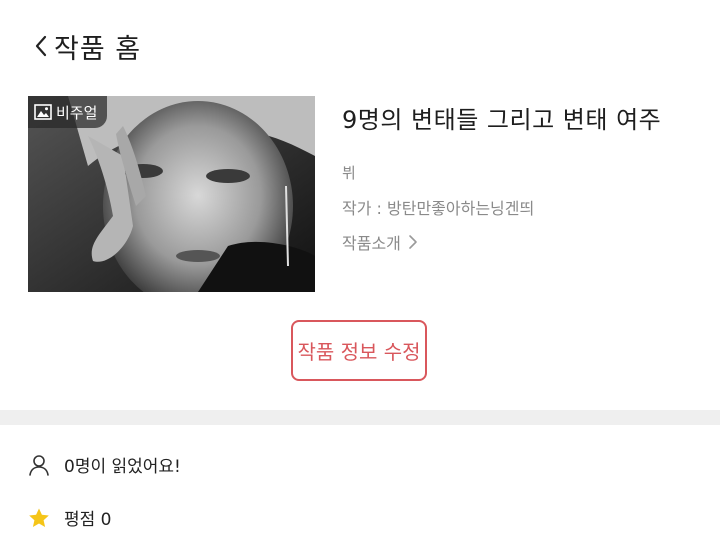 The width and height of the screenshot is (720, 540). What do you see at coordinates (359, 350) in the screenshot?
I see `edit-work-info-button: 작품 정보 수정` at bounding box center [359, 350].